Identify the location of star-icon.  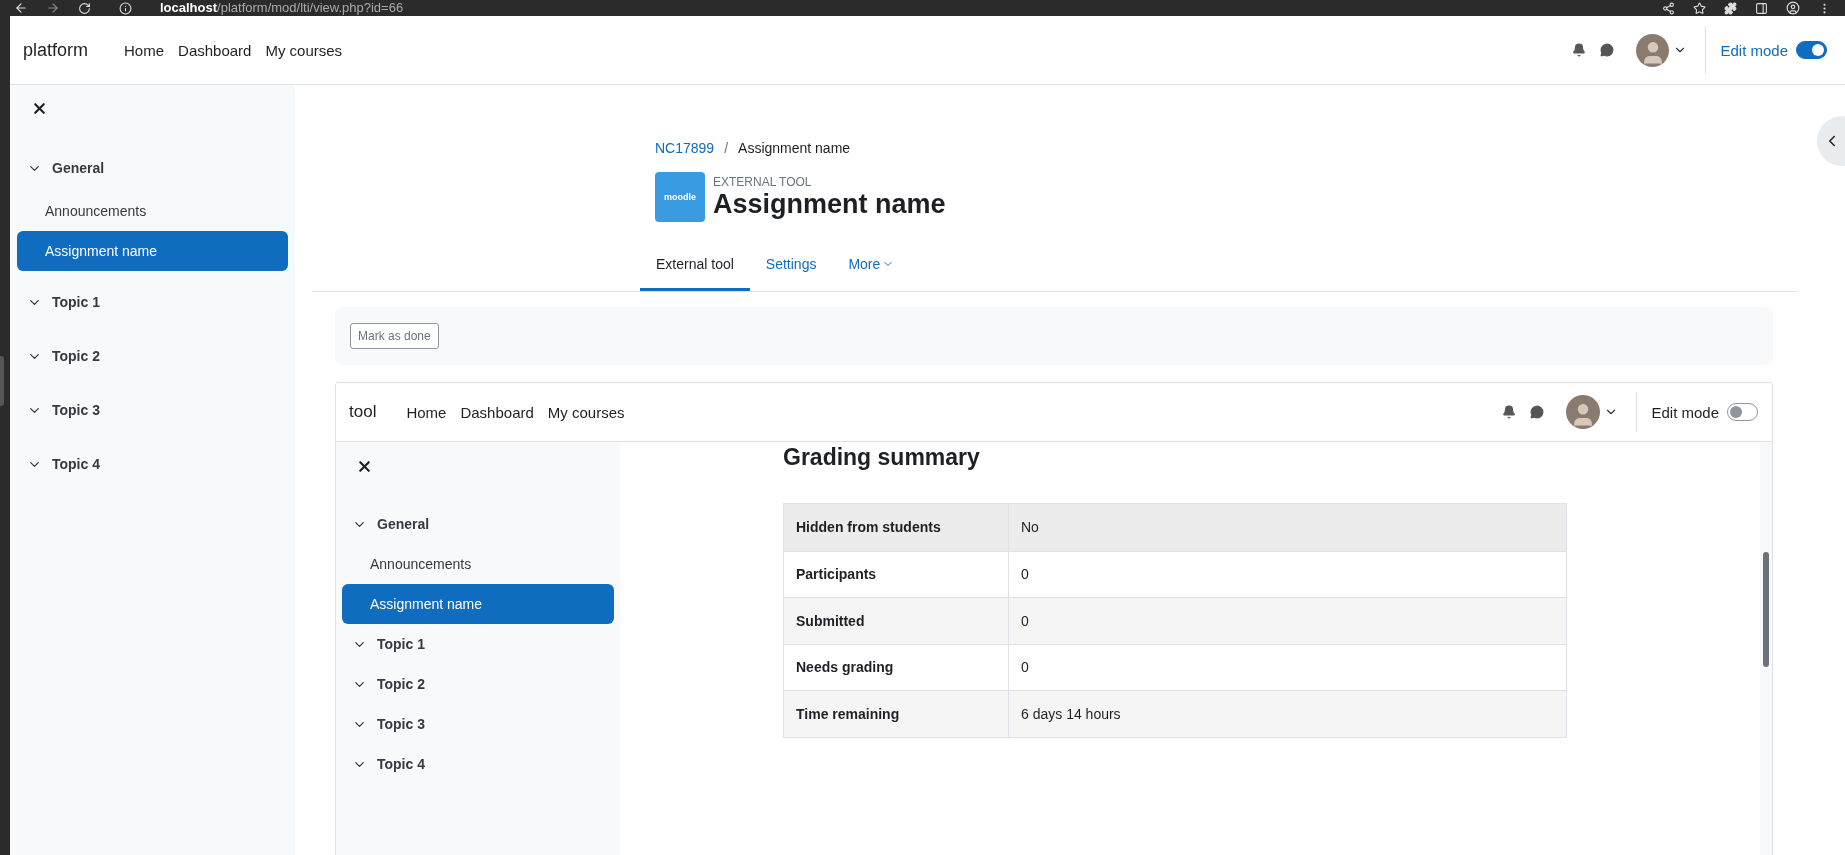
(1699, 8).